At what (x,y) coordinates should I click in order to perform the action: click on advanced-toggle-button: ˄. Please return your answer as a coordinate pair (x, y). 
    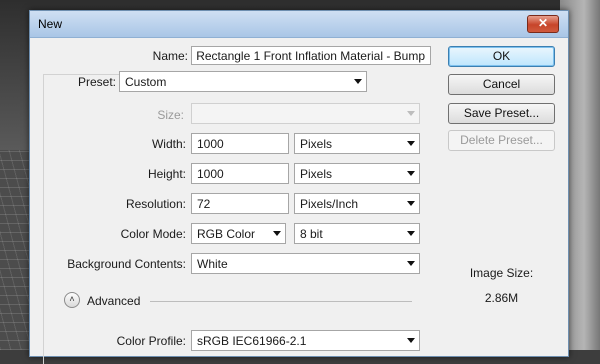
    Looking at the image, I should click on (72, 300).